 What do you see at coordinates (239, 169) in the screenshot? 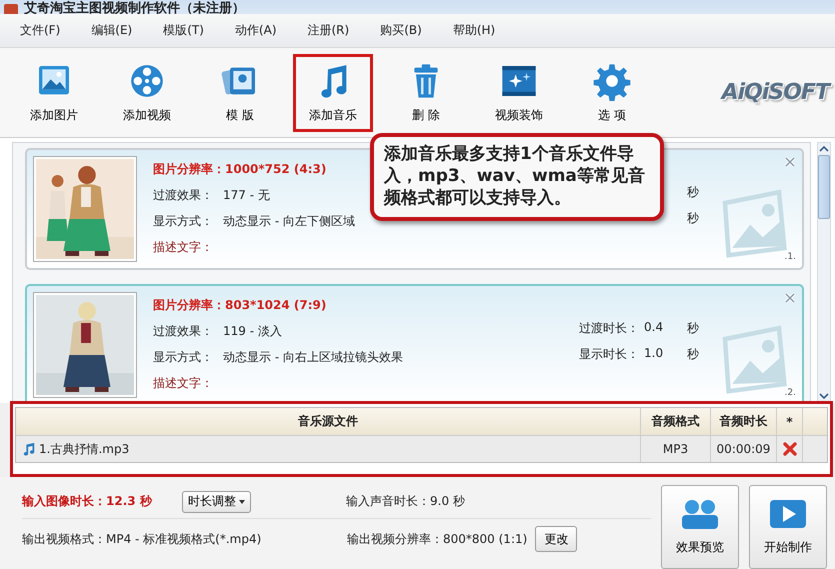
I see `resolution-text: 图片分辨率：1000*752 (4:3)` at bounding box center [239, 169].